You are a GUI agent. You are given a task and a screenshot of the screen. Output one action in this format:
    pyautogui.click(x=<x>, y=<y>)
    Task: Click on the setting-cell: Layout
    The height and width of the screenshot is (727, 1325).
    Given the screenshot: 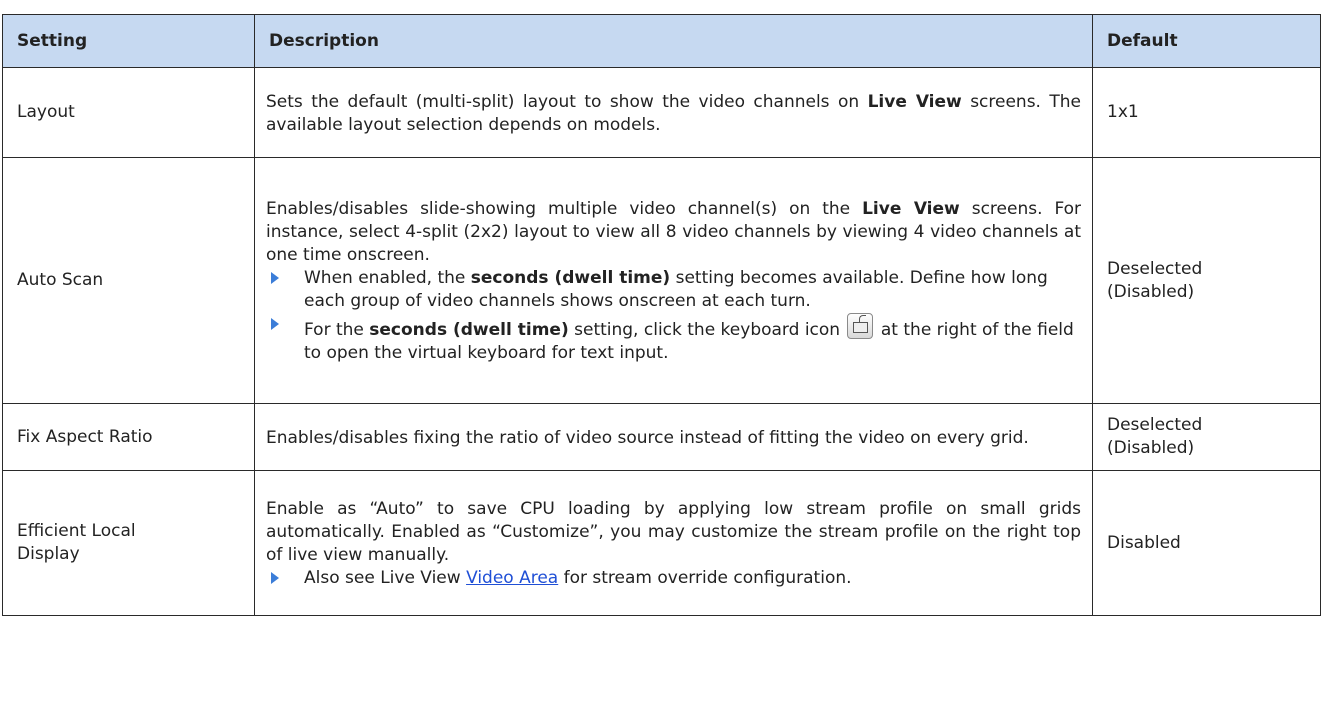 What is the action you would take?
    pyautogui.click(x=128, y=112)
    